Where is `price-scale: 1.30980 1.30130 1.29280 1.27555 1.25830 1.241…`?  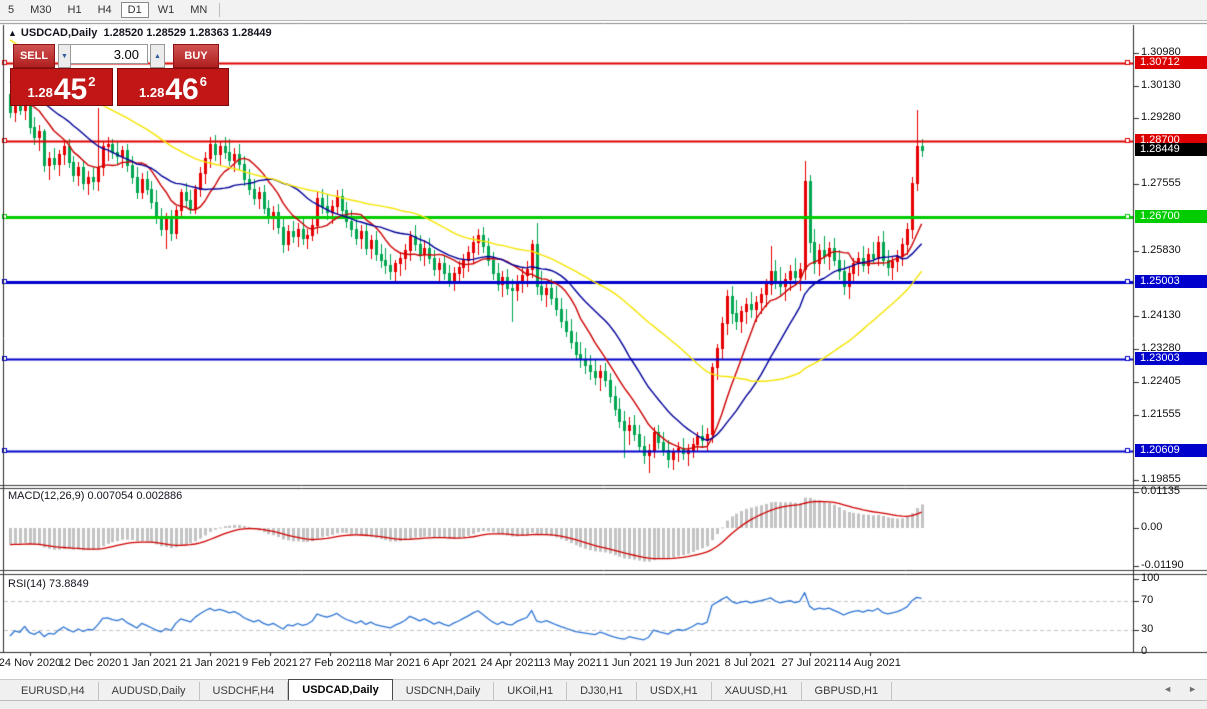
price-scale: 1.30980 1.30130 1.29280 1.27555 1.25830 1.241… is located at coordinates (1170, 339).